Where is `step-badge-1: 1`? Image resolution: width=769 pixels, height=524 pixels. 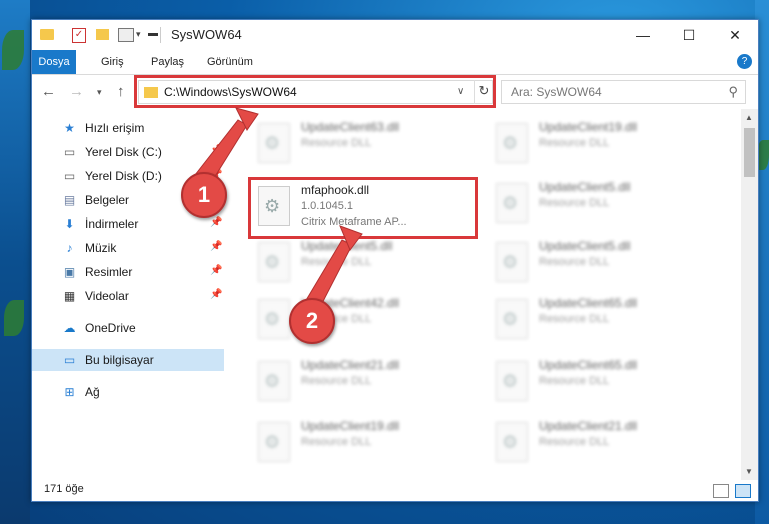 step-badge-1: 1 is located at coordinates (204, 195).